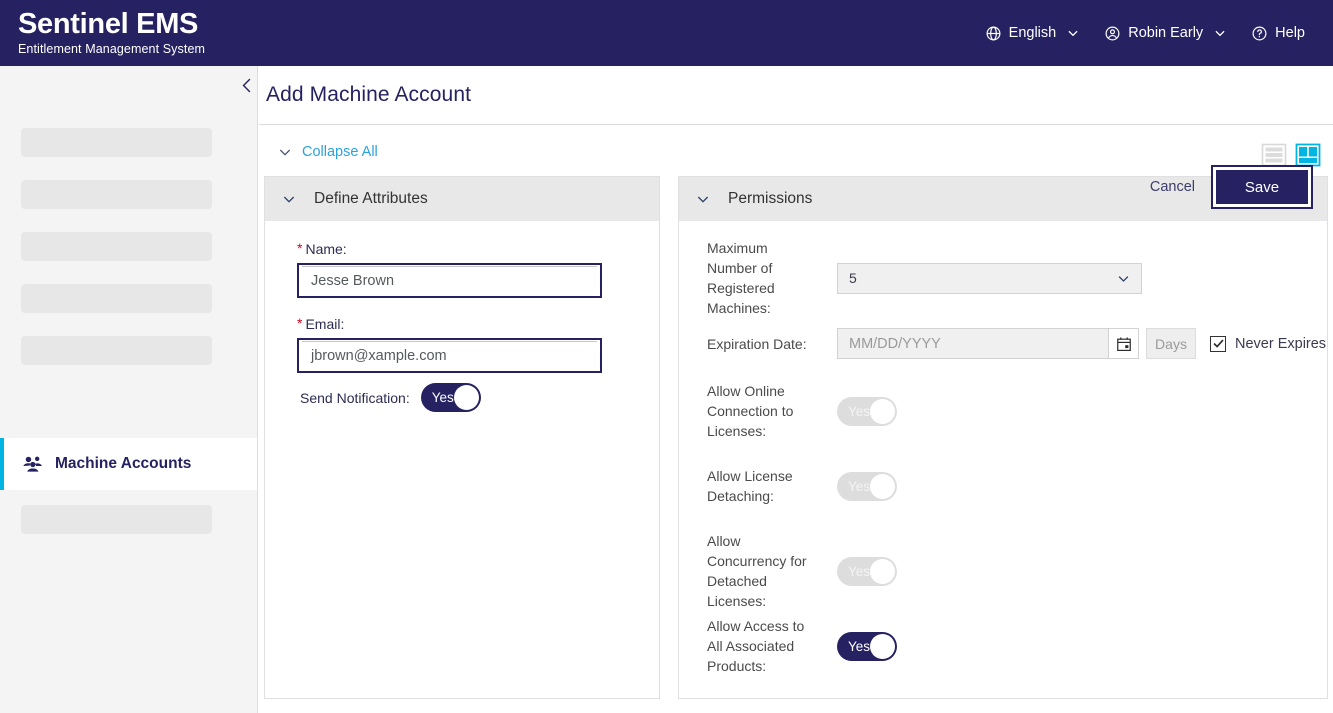  Describe the element at coordinates (1218, 343) in the screenshot. I see `checkbox-box` at that location.